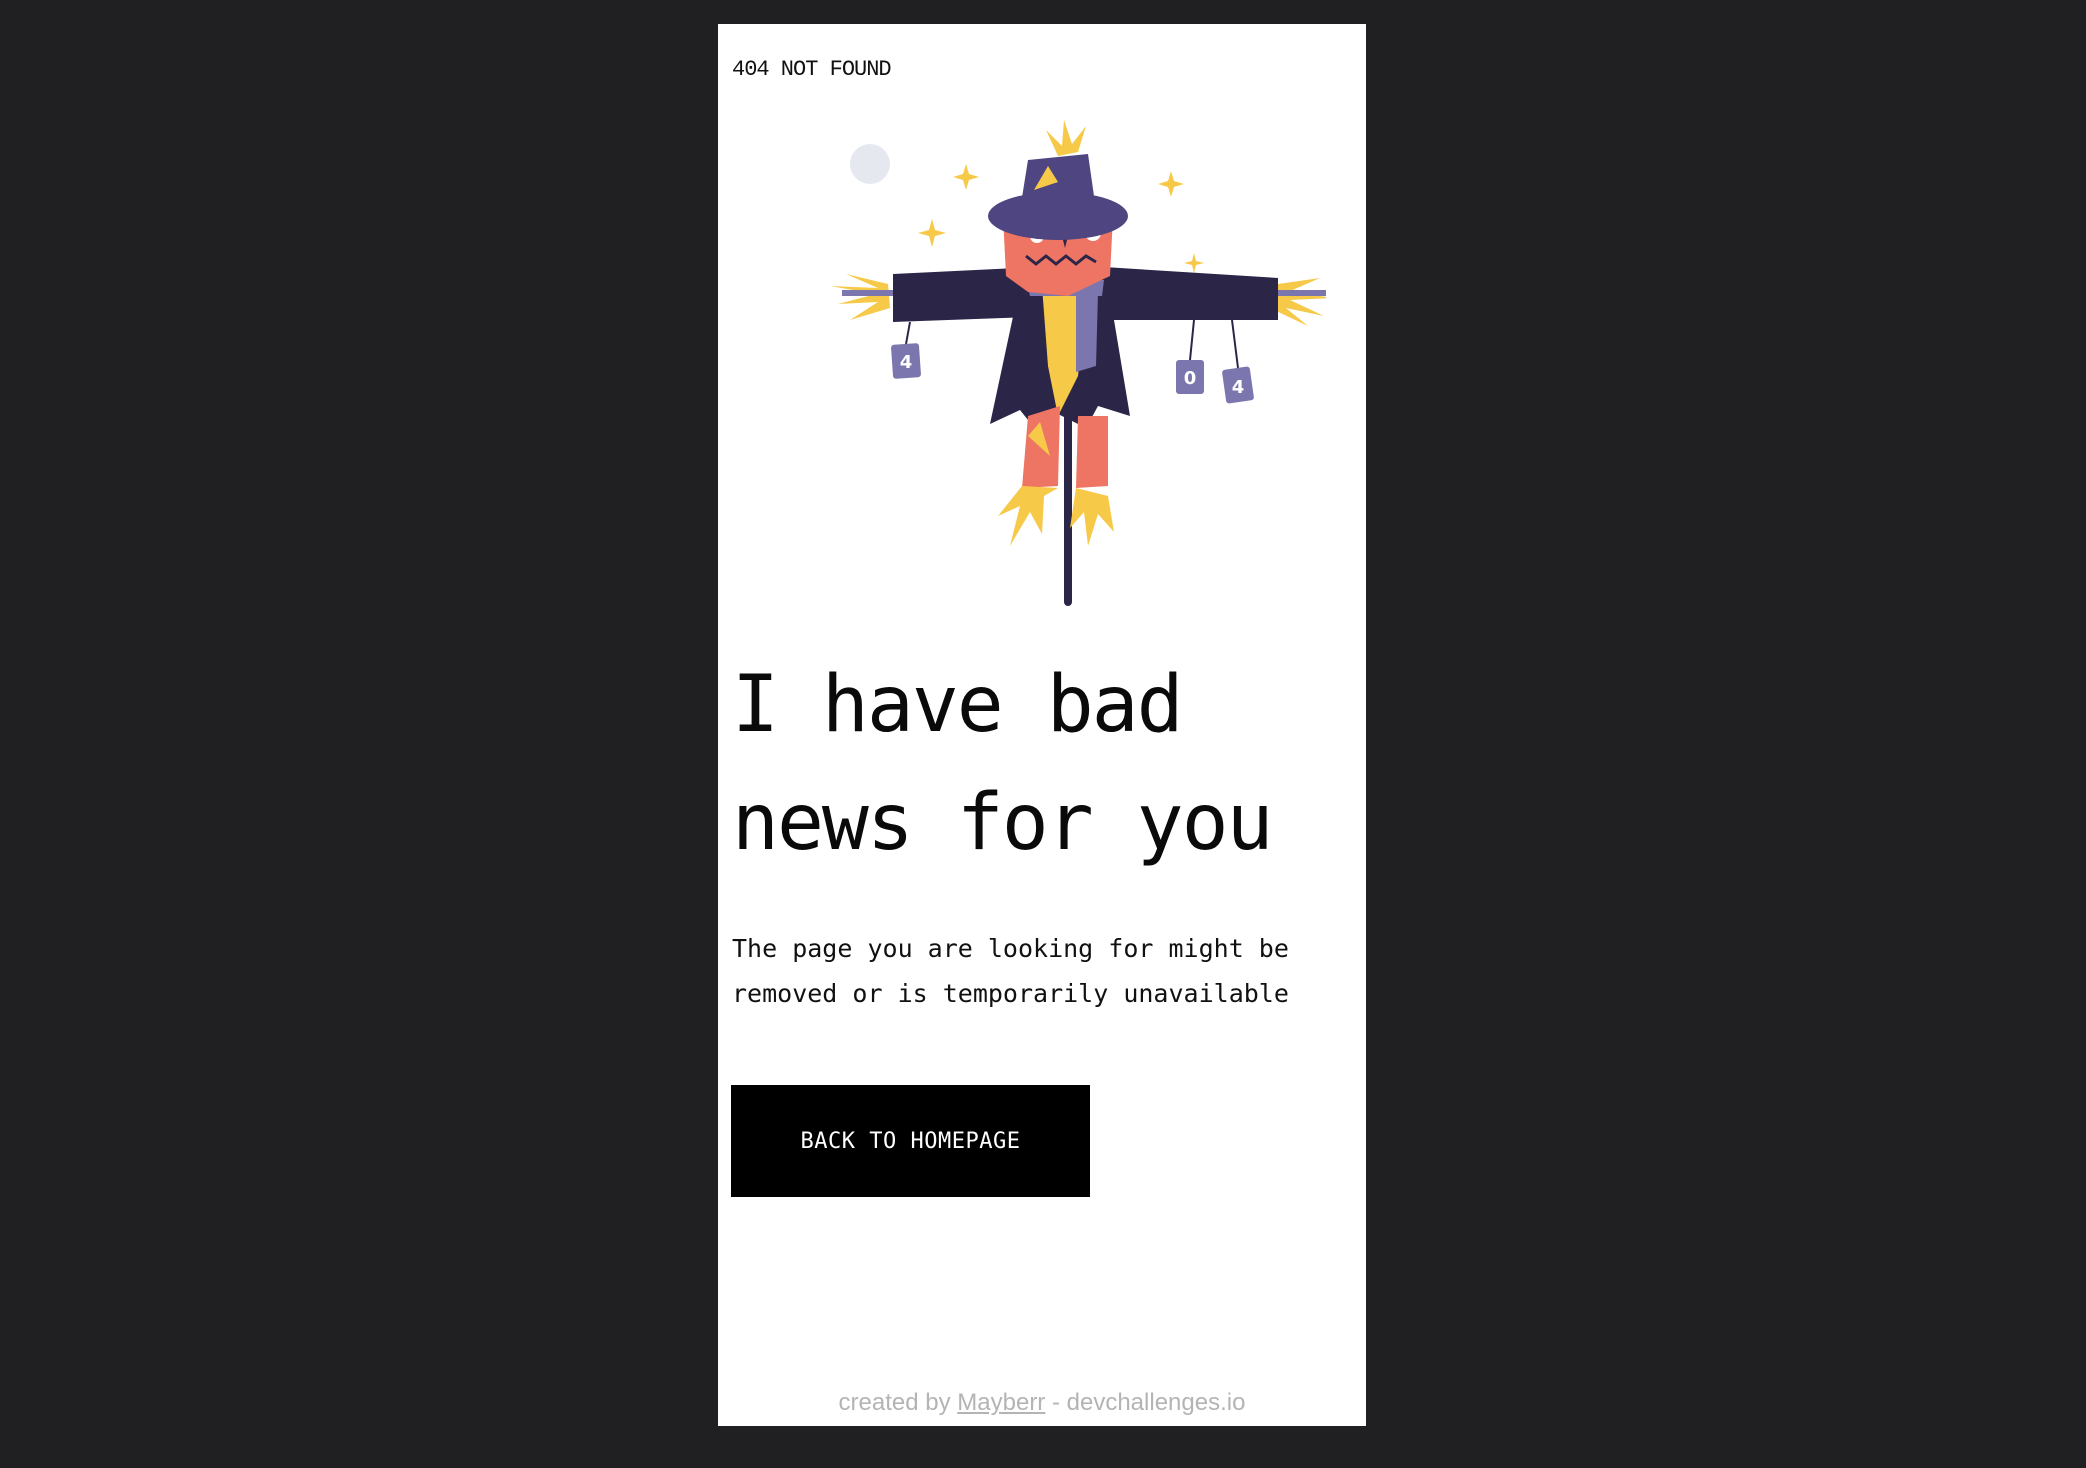  Describe the element at coordinates (1145, 1402) in the screenshot. I see `footer-suffix: - devchallenges.io` at that location.